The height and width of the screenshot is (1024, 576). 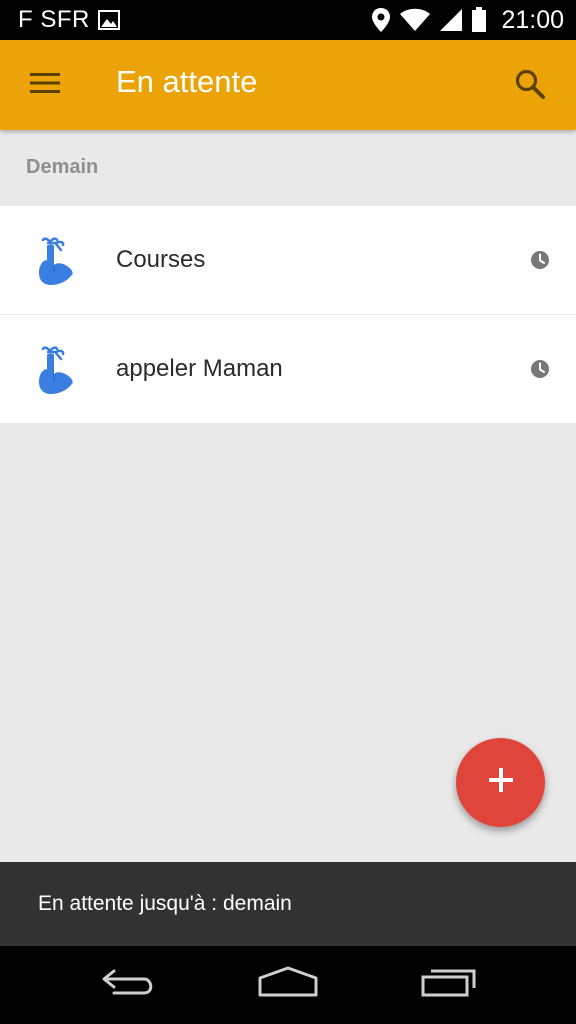 I want to click on status-left: F SFR, so click(x=69, y=20).